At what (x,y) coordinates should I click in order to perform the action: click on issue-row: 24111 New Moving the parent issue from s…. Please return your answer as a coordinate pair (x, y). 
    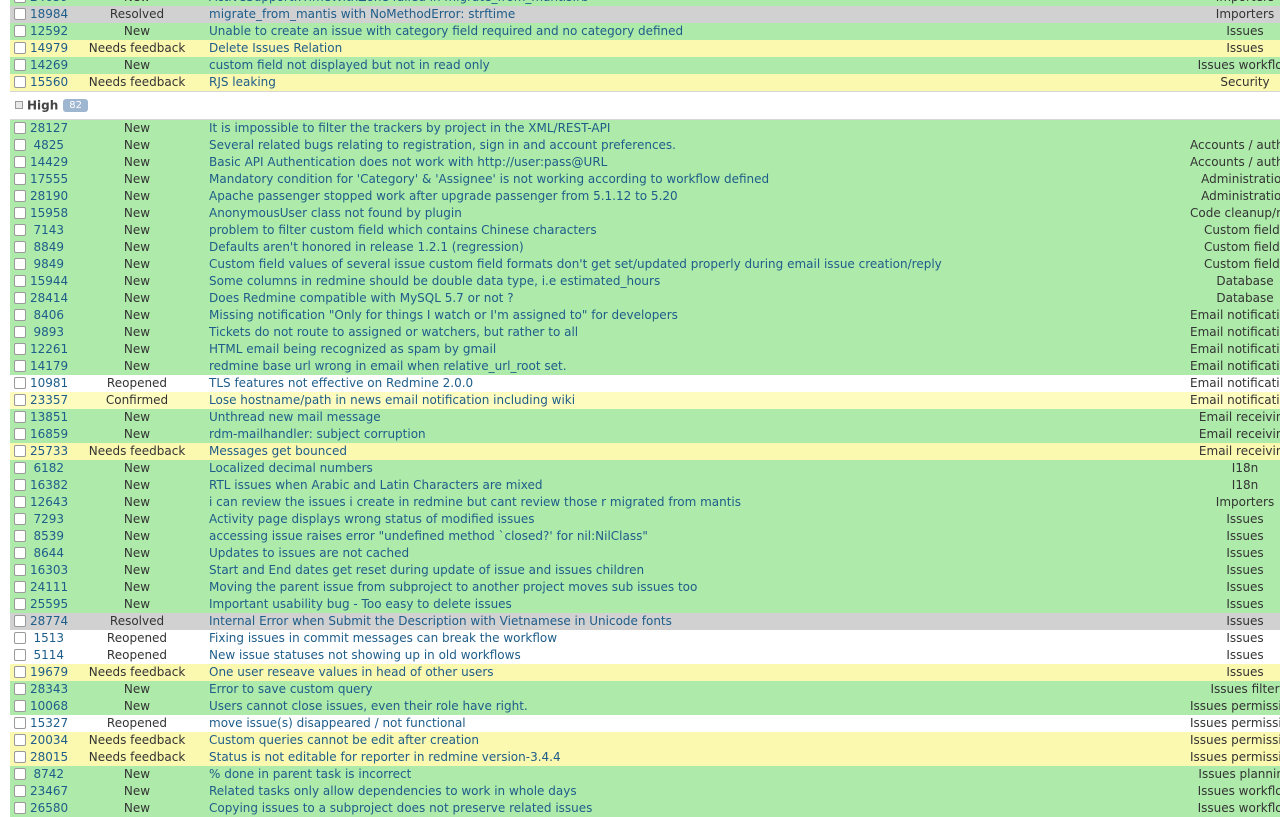
    Looking at the image, I should click on (645, 587).